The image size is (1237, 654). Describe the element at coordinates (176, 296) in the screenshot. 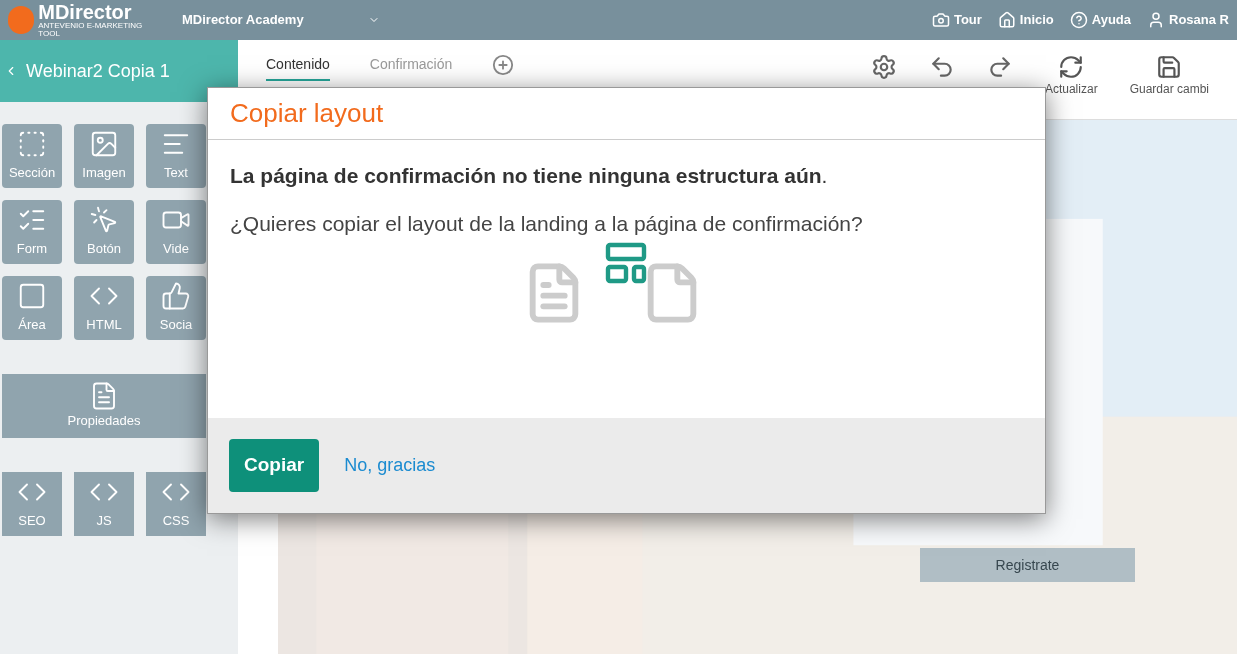

I see `thumbs-up-icon` at that location.